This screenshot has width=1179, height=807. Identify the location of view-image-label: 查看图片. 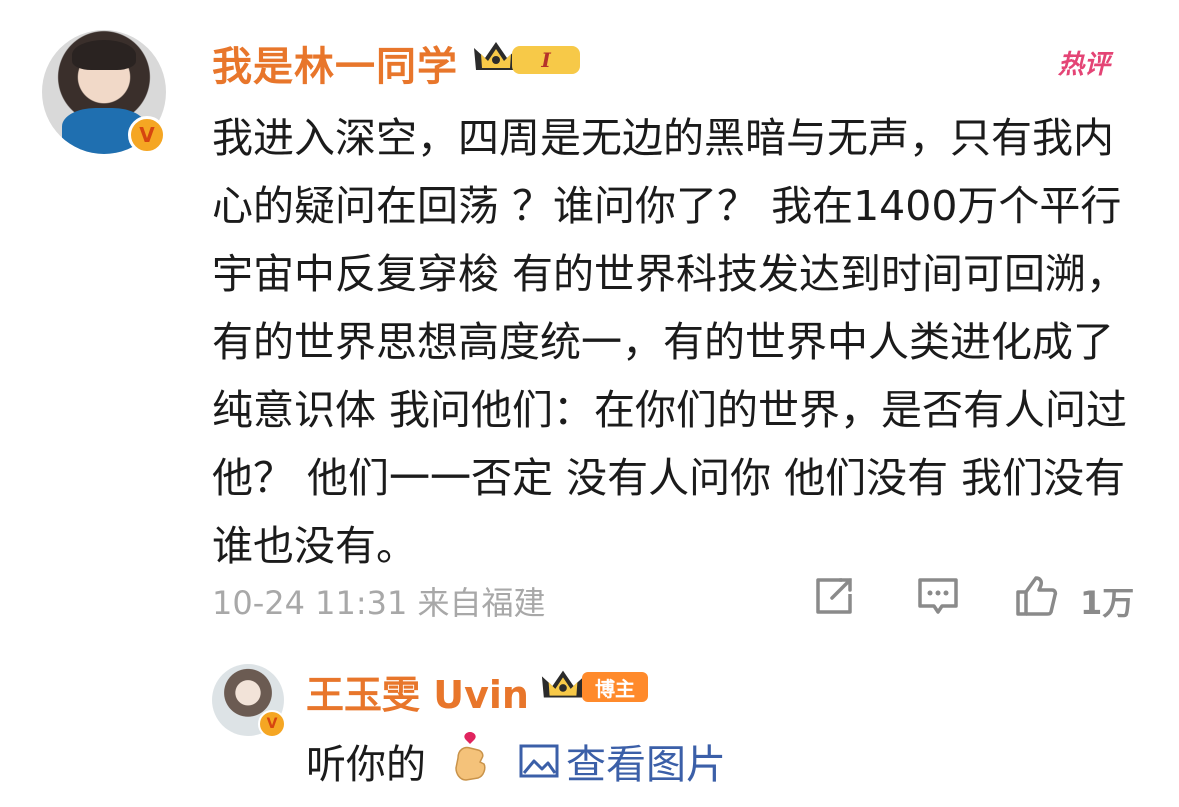
(646, 765).